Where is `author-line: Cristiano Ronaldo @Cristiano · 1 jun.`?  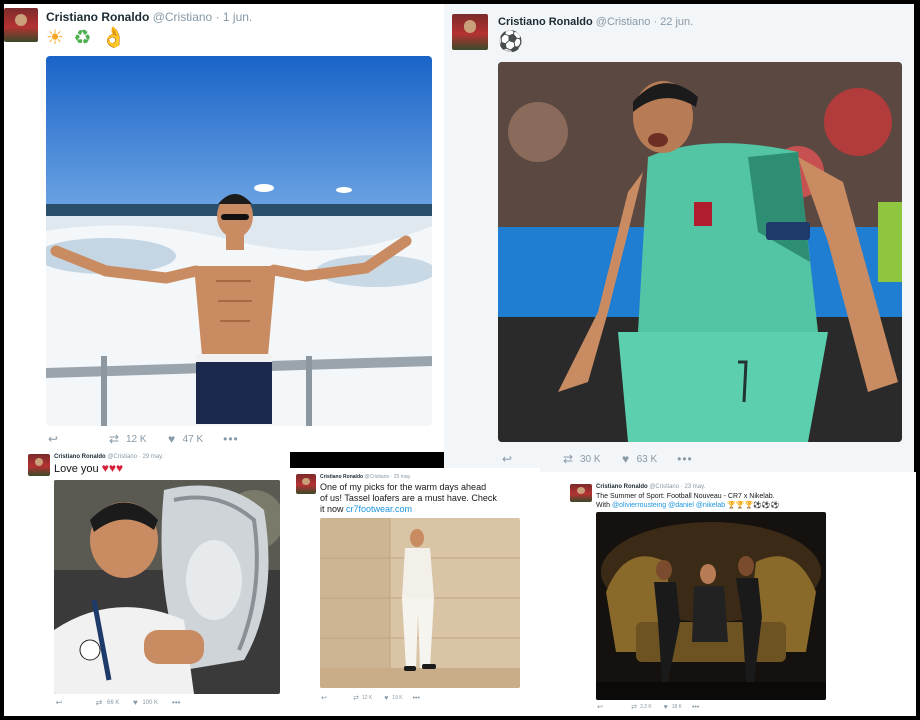
author-line: Cristiano Ronaldo @Cristiano · 1 jun. is located at coordinates (149, 17).